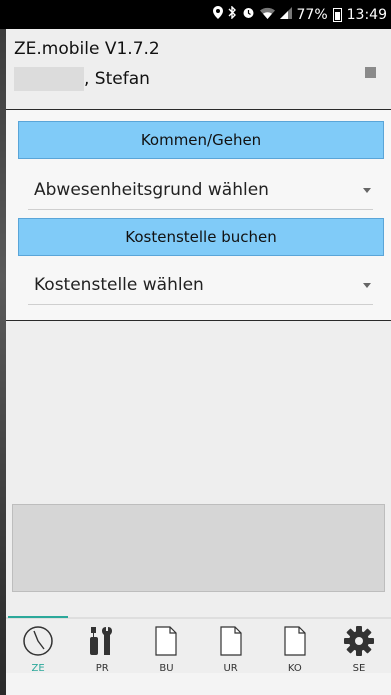 The height and width of the screenshot is (695, 391). Describe the element at coordinates (359, 643) in the screenshot. I see `gear-icon` at that location.